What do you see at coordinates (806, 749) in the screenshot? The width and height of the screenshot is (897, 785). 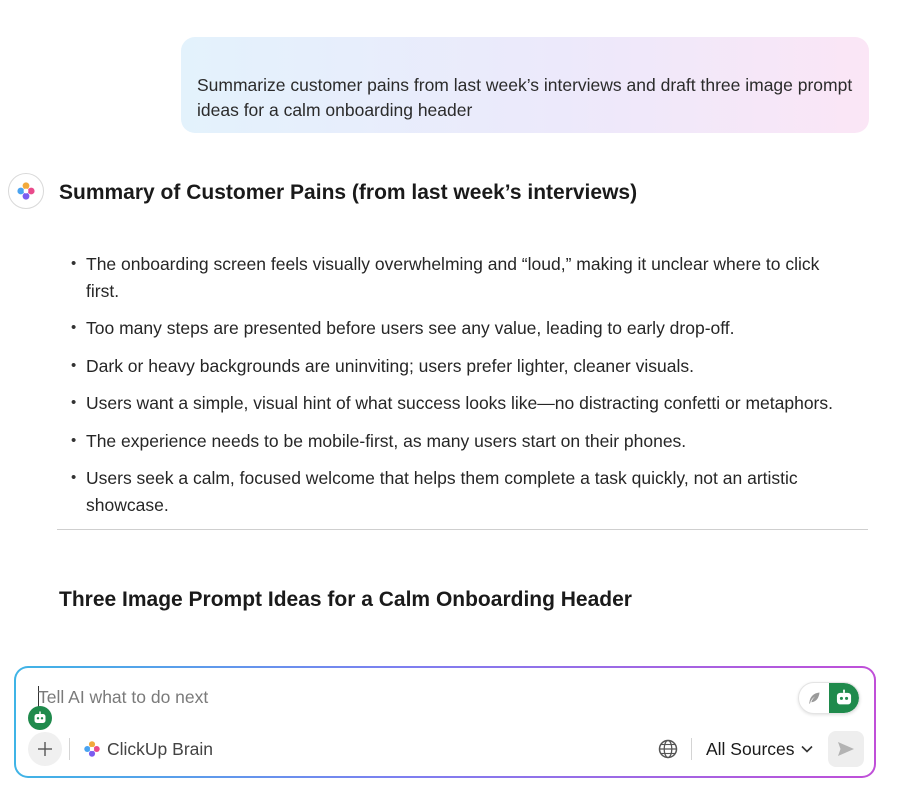 I see `chevron-down-icon` at bounding box center [806, 749].